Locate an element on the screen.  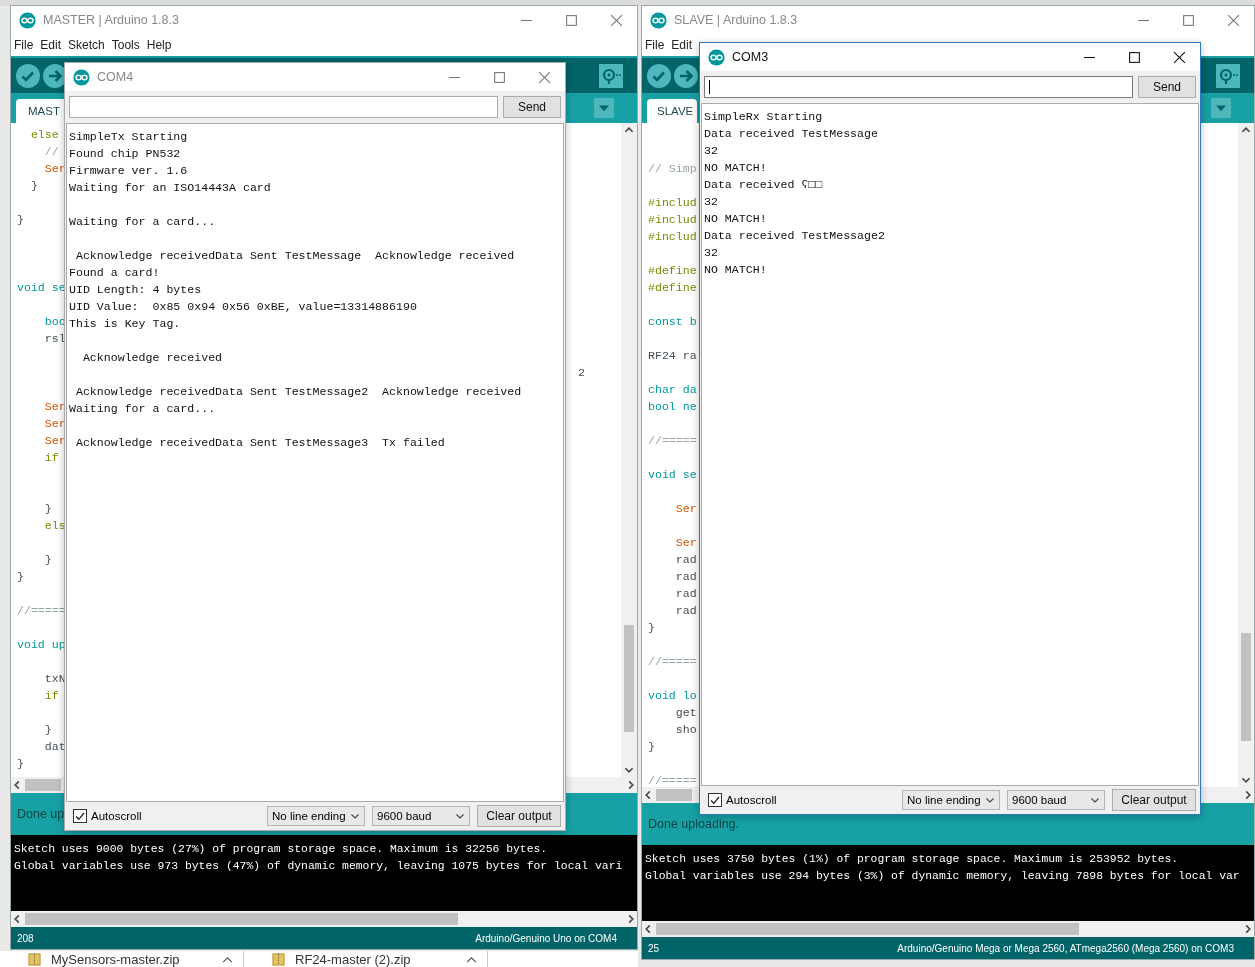
window-title: COM3 is located at coordinates (751, 57).